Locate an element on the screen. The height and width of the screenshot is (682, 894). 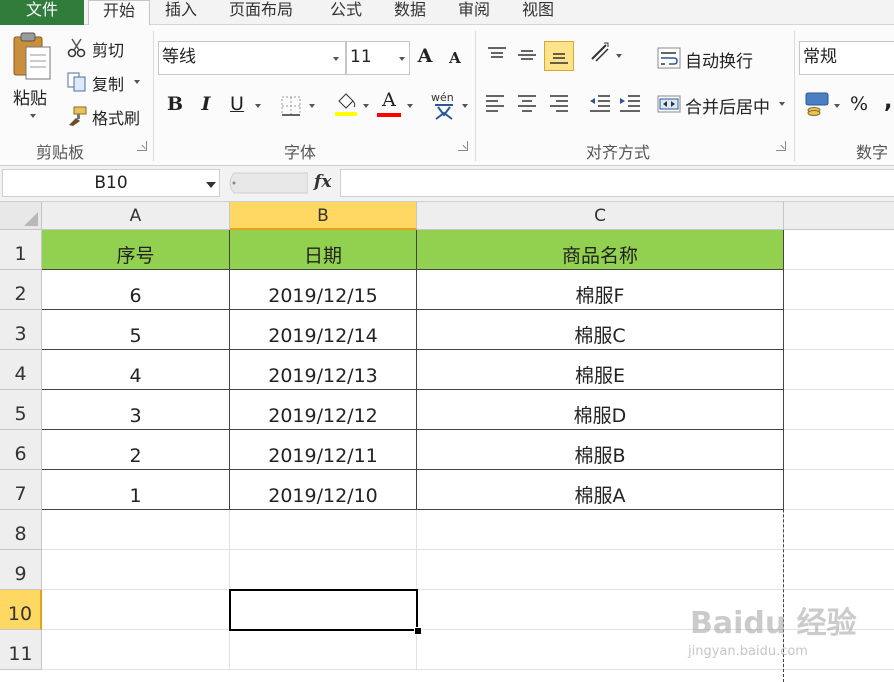
currency-format-icon is located at coordinates (818, 104).